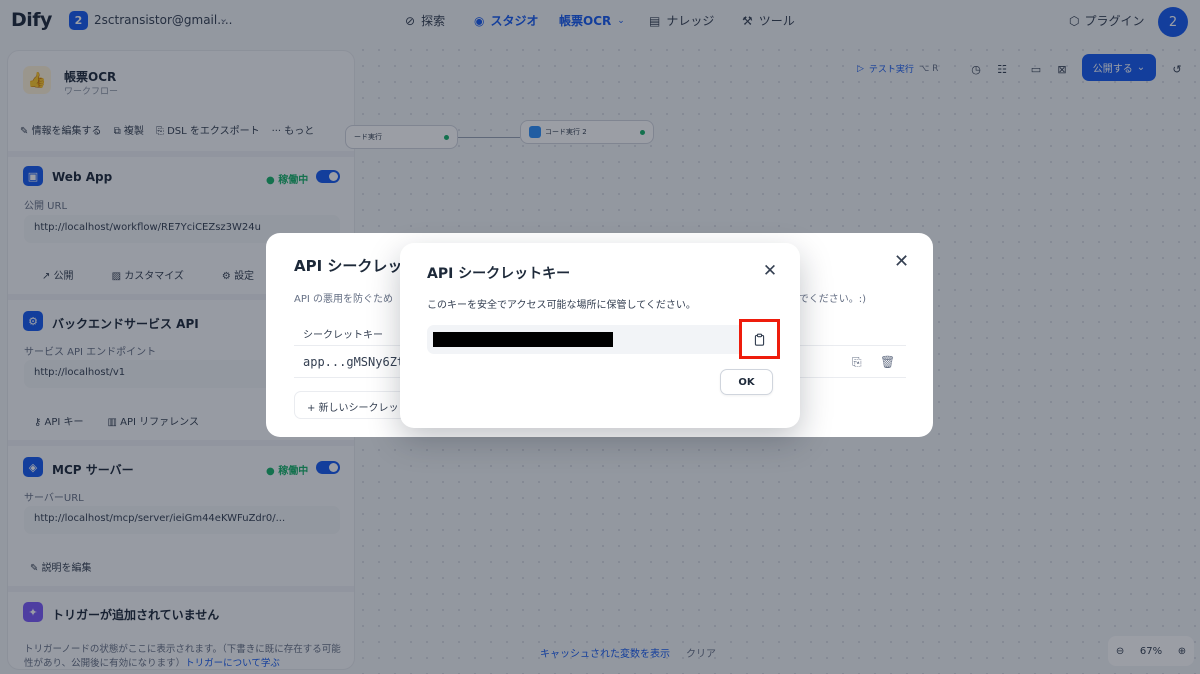 The image size is (1200, 674). I want to click on secret-key-field, so click(603, 339).